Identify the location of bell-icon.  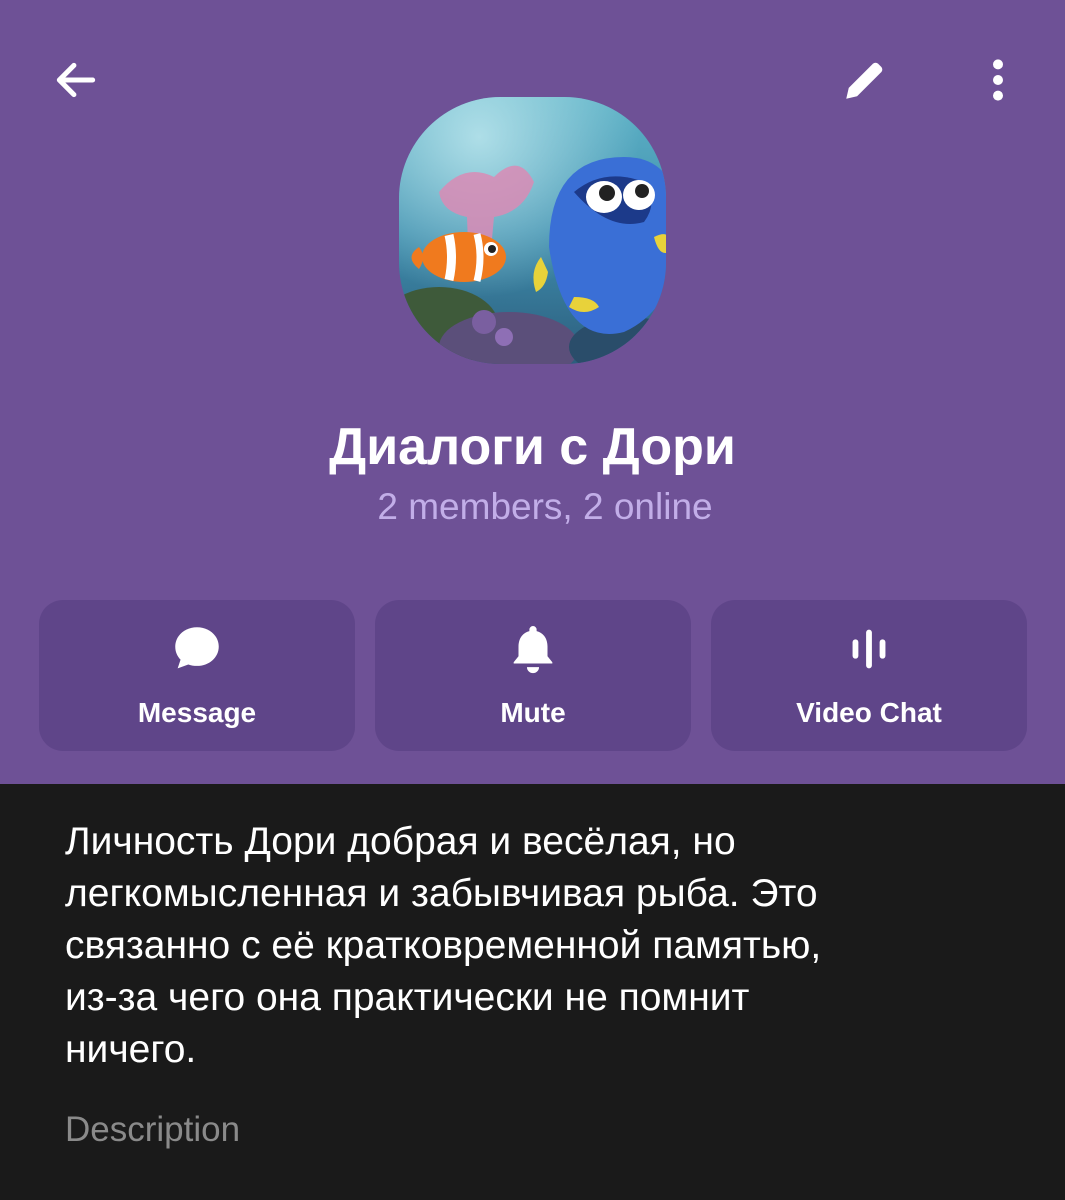
(533, 649).